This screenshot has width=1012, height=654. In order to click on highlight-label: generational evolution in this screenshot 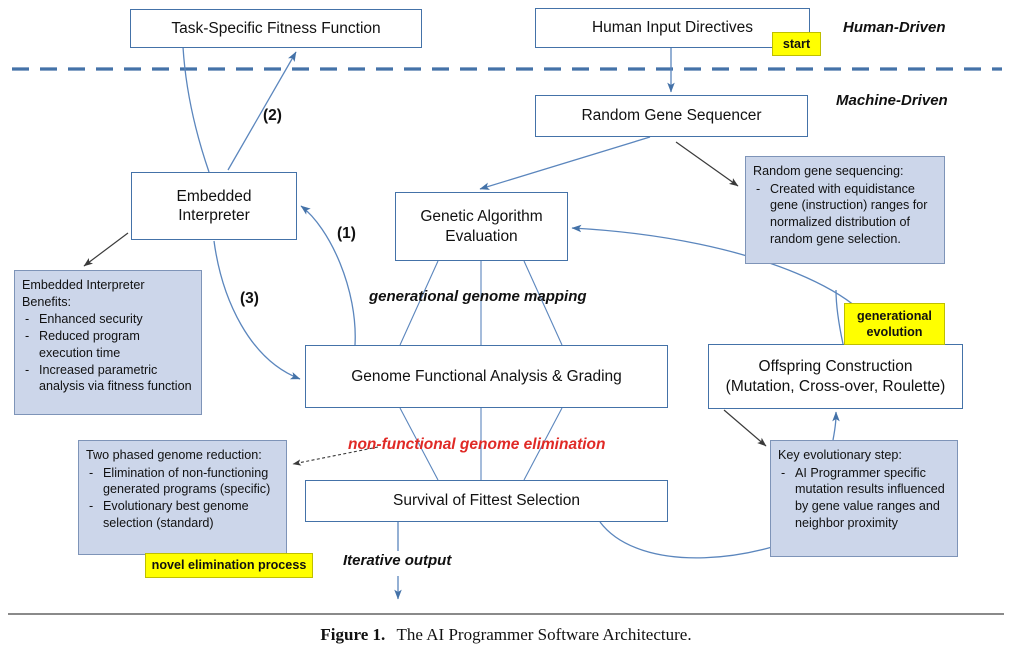, I will do `click(894, 323)`.